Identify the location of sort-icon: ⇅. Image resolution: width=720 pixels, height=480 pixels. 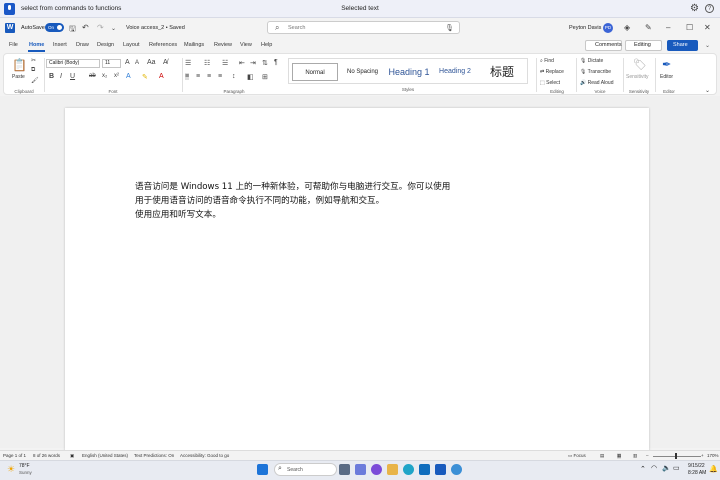
(265, 63).